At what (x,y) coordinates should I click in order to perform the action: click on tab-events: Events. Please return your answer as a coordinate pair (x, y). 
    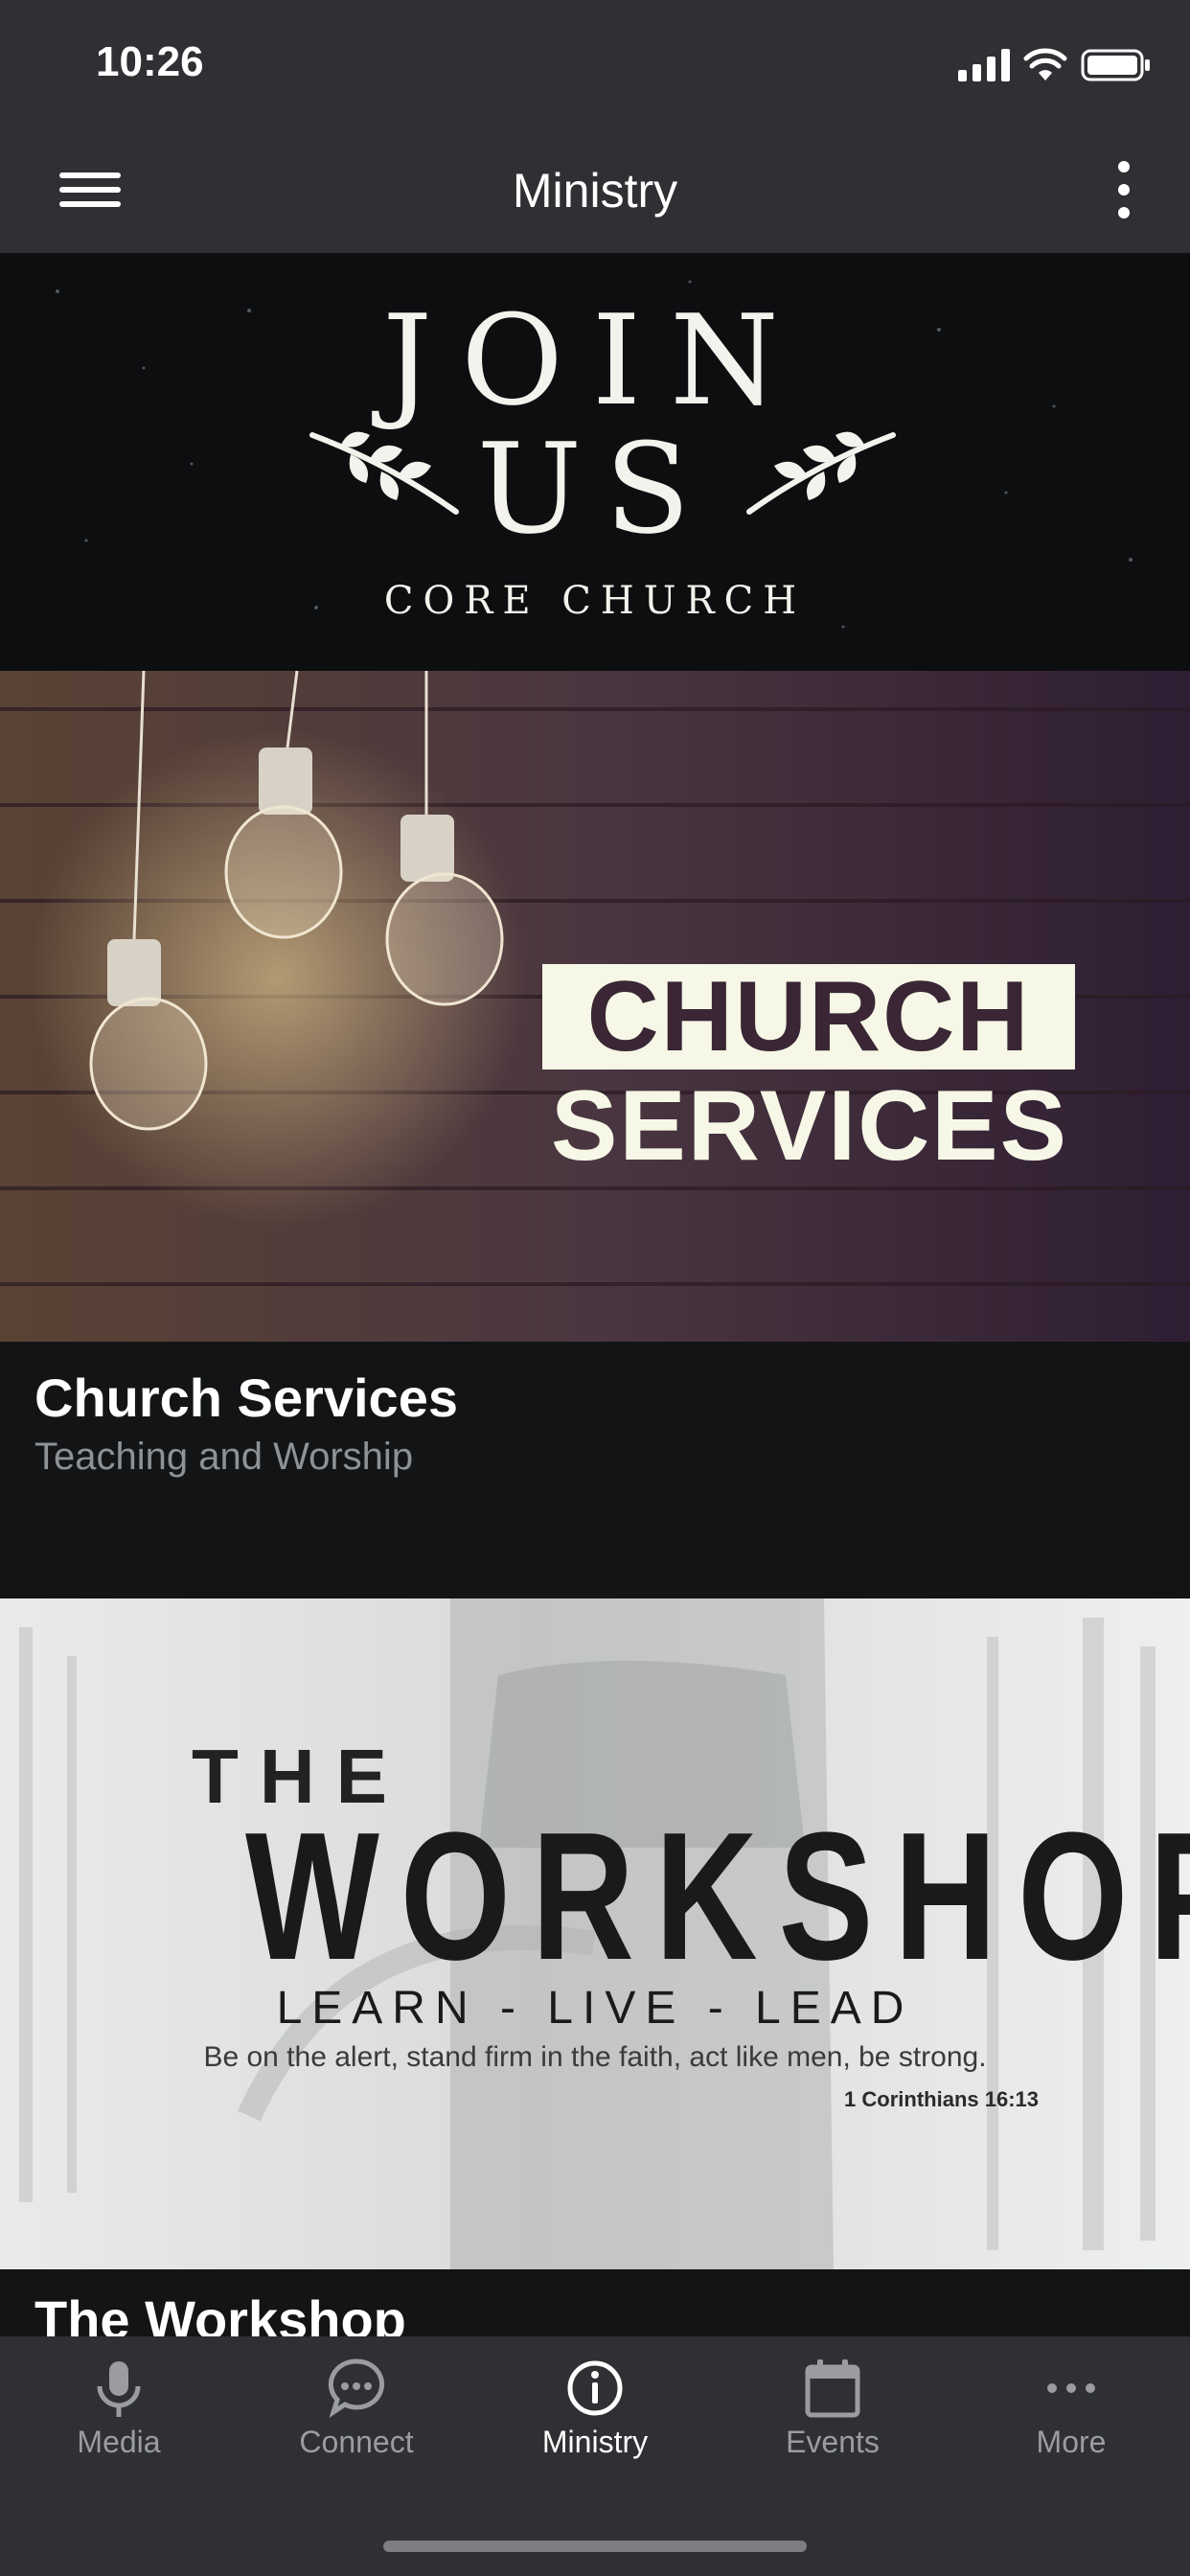
    Looking at the image, I should click on (833, 2417).